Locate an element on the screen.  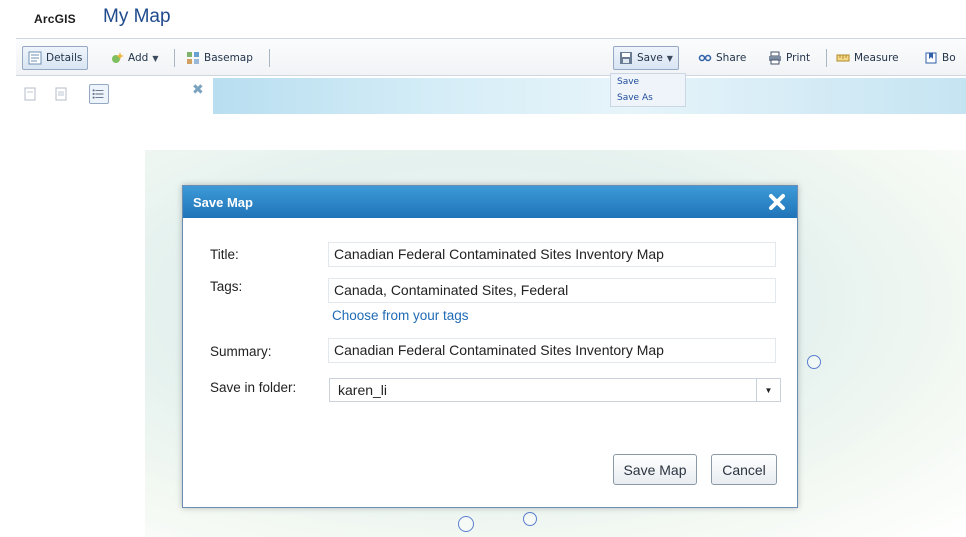
close-icon: ✖ is located at coordinates (198, 90).